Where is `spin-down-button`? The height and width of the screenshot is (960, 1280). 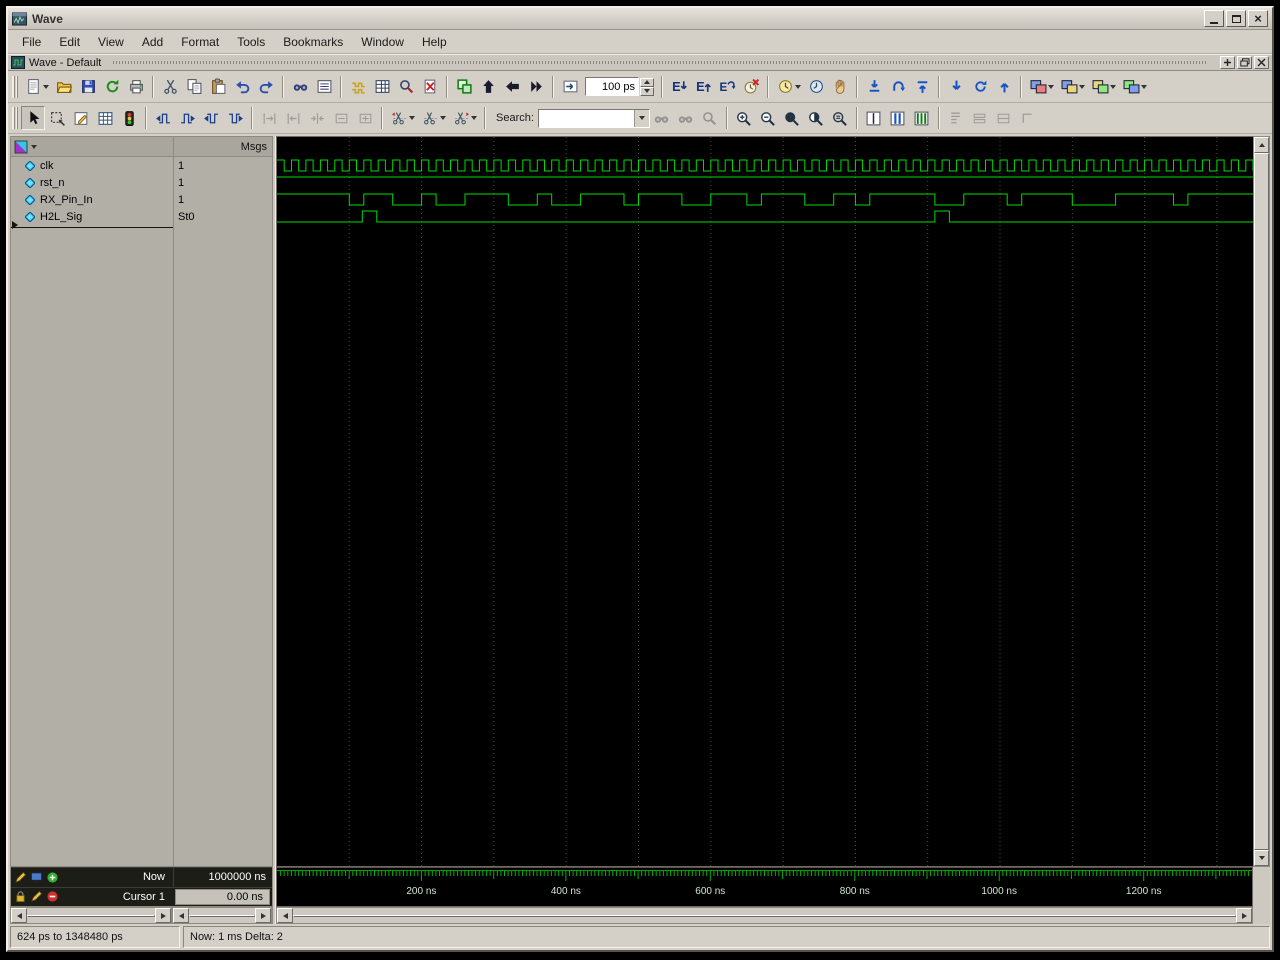 spin-down-button is located at coordinates (647, 91).